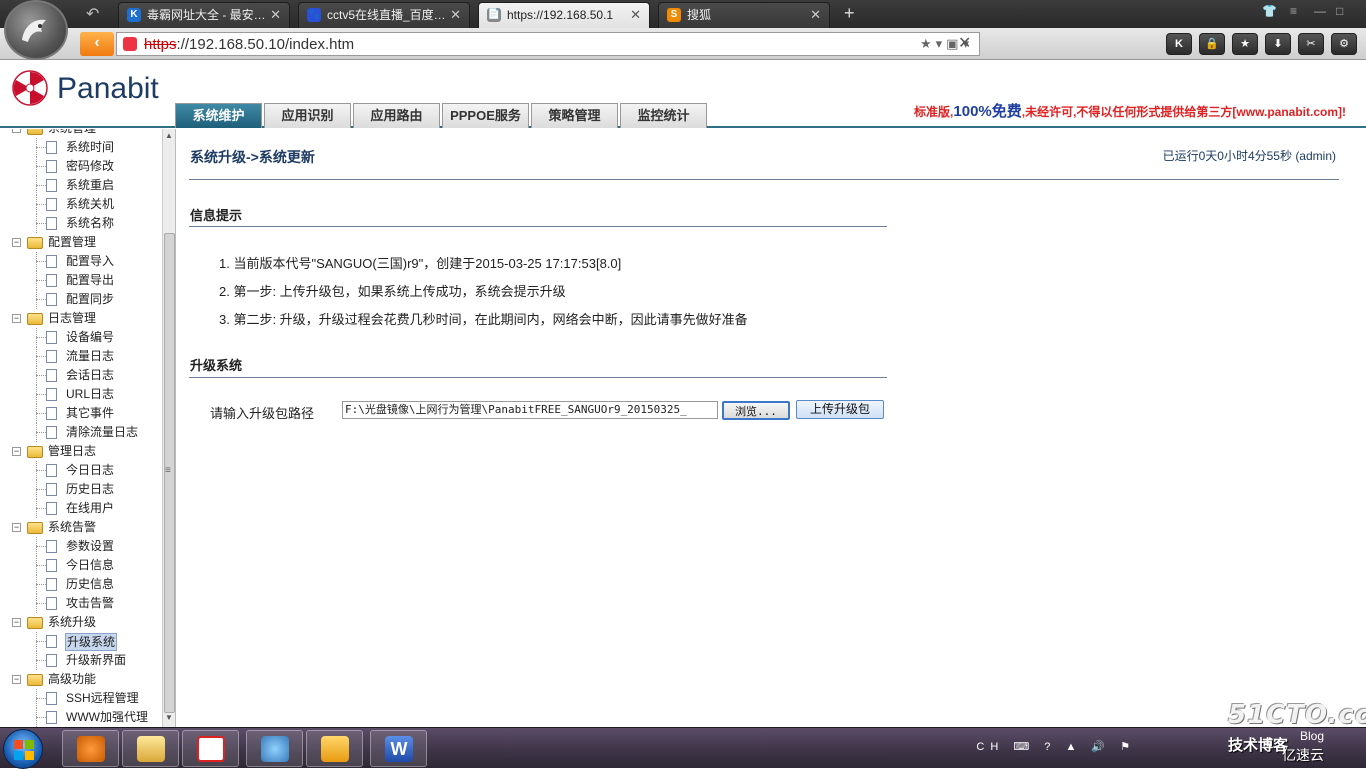 The height and width of the screenshot is (769, 1366). Describe the element at coordinates (81, 565) in the screenshot. I see `tree-item: 今日信息` at that location.